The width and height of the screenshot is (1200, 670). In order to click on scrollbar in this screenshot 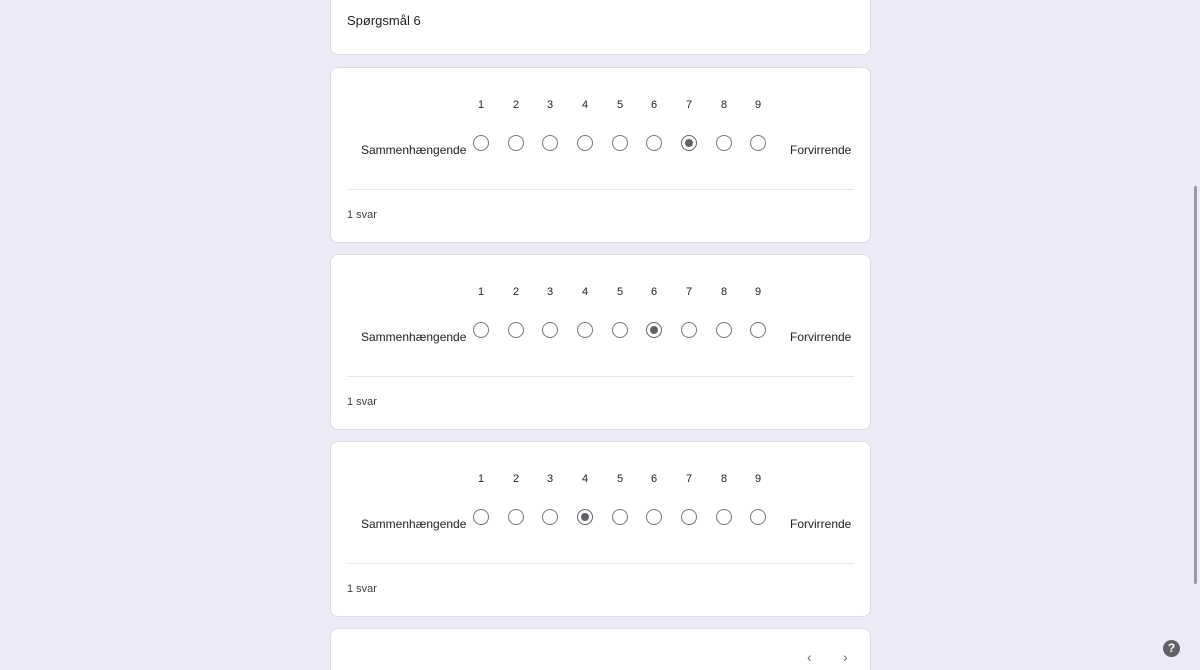, I will do `click(1195, 385)`.